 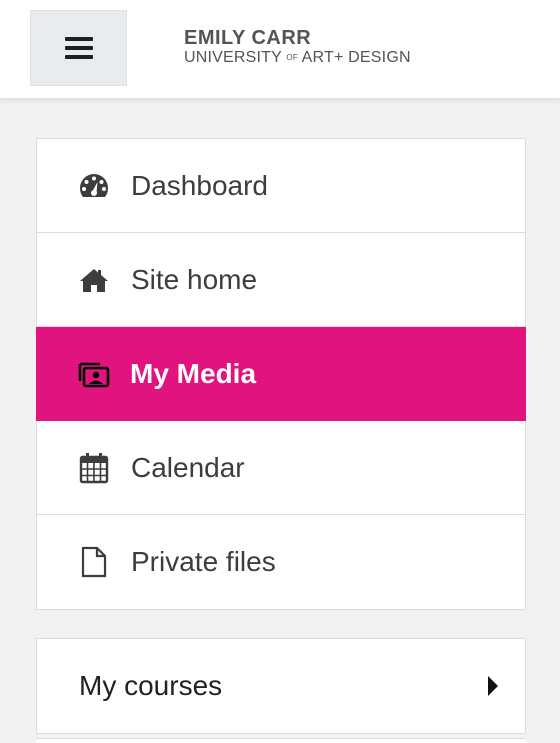 I want to click on nav-item-calendar: Calendar, so click(x=281, y=468).